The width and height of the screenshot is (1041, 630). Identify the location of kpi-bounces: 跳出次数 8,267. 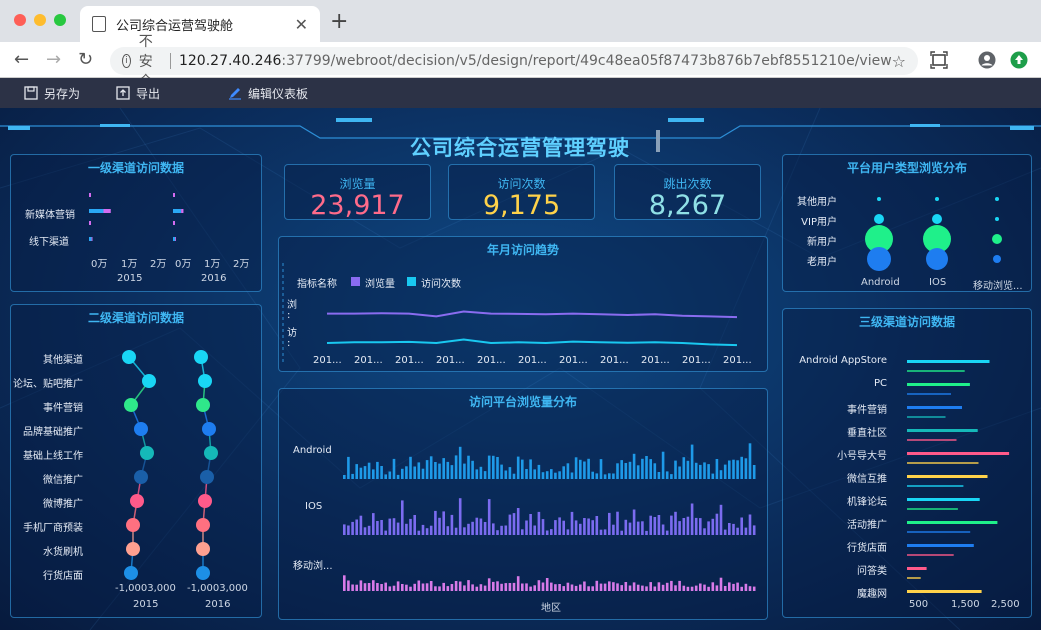
(687, 192).